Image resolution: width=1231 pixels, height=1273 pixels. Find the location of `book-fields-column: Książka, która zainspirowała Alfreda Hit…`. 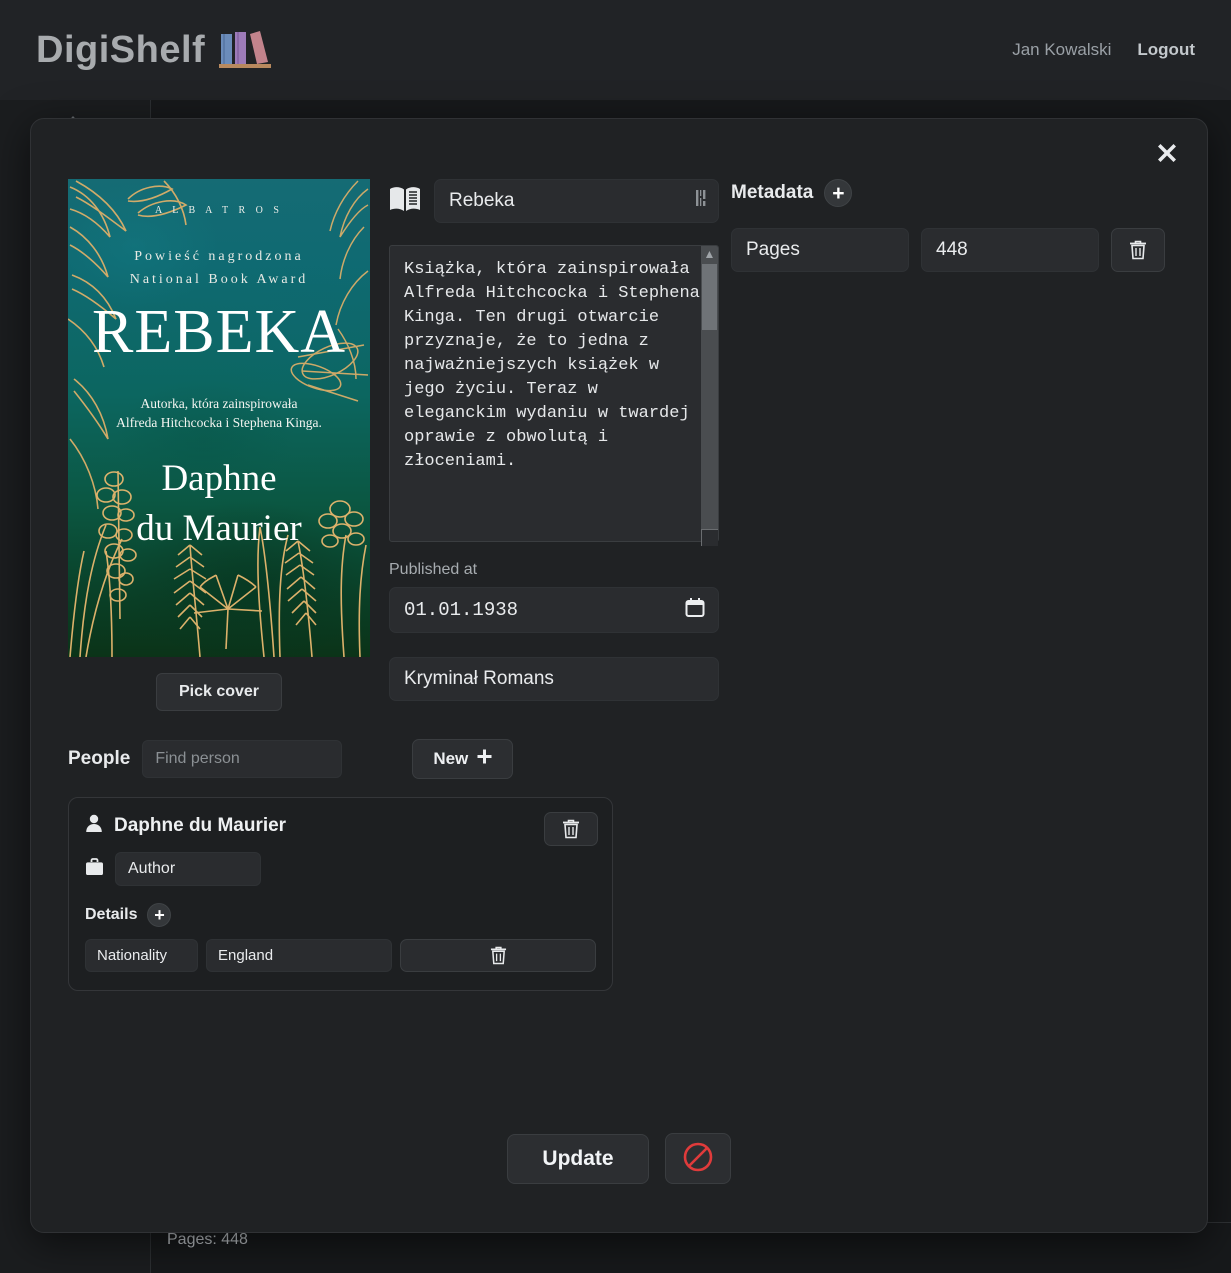

book-fields-column: Książka, która zainspirowała Alfreda Hit… is located at coordinates (554, 440).